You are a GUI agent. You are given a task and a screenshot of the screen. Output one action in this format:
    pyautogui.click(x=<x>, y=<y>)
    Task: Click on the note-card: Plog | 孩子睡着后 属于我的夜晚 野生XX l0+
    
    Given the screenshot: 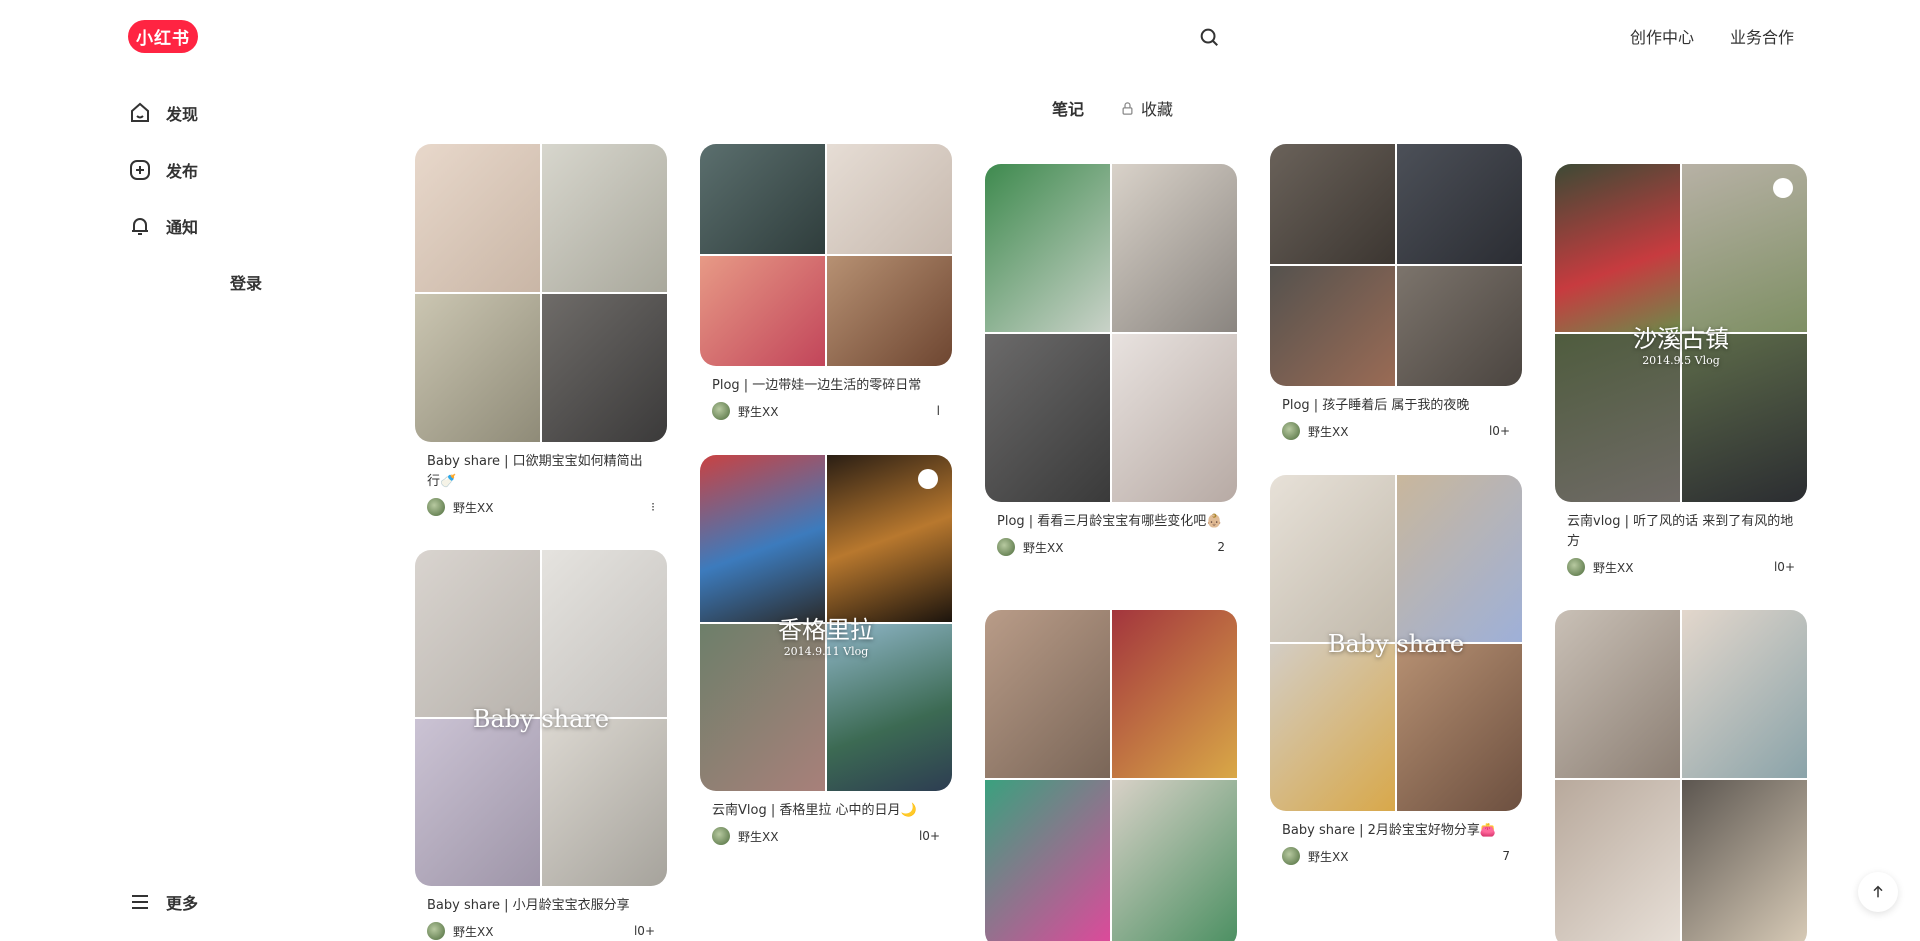 What is the action you would take?
    pyautogui.click(x=1396, y=292)
    